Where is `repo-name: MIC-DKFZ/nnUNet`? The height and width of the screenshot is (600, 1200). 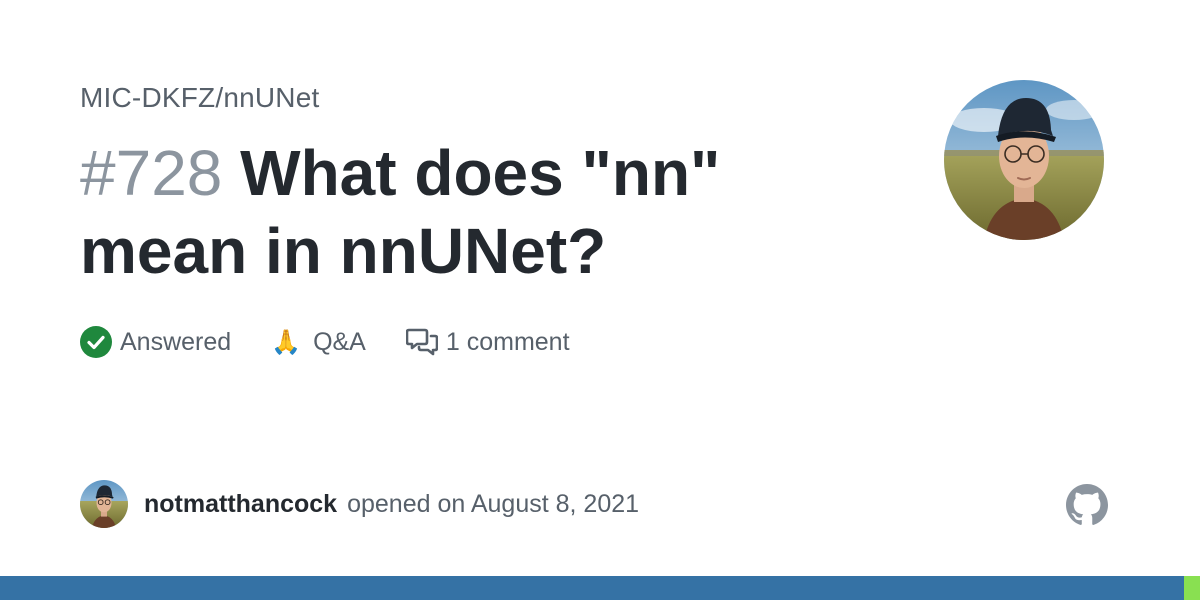
repo-name: MIC-DKFZ/nnUNet is located at coordinates (199, 98).